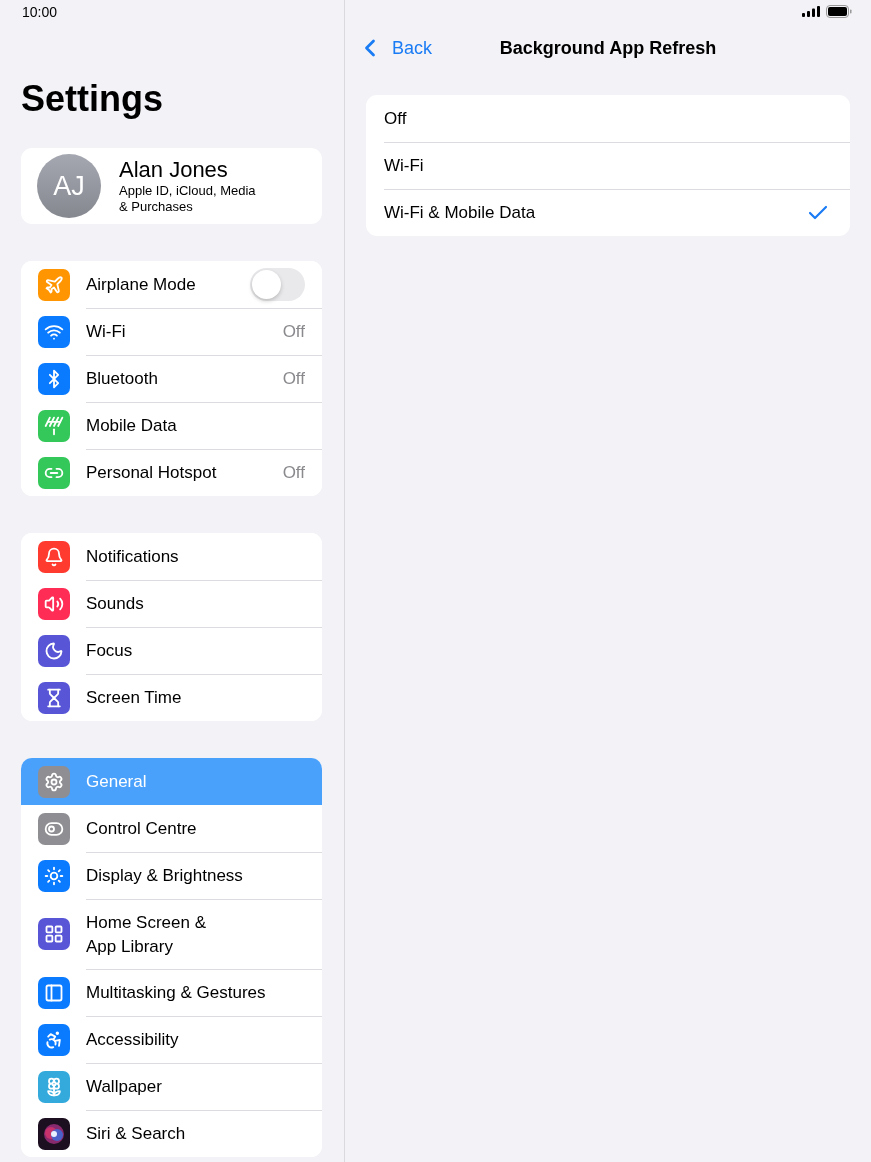 The height and width of the screenshot is (1162, 871). What do you see at coordinates (117, 781) in the screenshot?
I see `row-label: General` at bounding box center [117, 781].